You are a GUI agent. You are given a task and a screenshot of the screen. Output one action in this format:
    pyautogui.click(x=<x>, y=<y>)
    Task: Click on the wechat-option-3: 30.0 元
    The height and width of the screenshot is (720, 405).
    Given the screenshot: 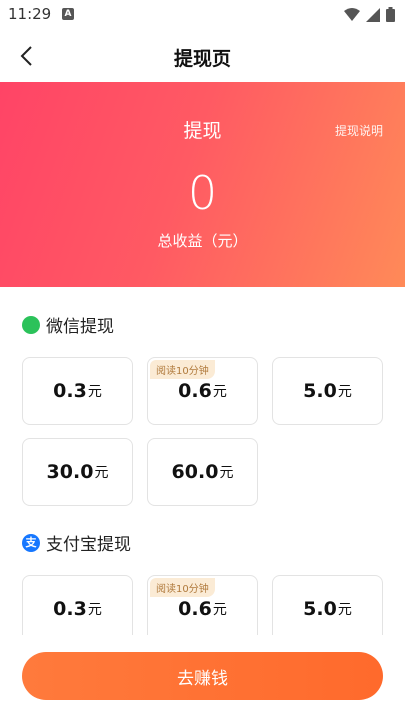 What is the action you would take?
    pyautogui.click(x=77, y=472)
    